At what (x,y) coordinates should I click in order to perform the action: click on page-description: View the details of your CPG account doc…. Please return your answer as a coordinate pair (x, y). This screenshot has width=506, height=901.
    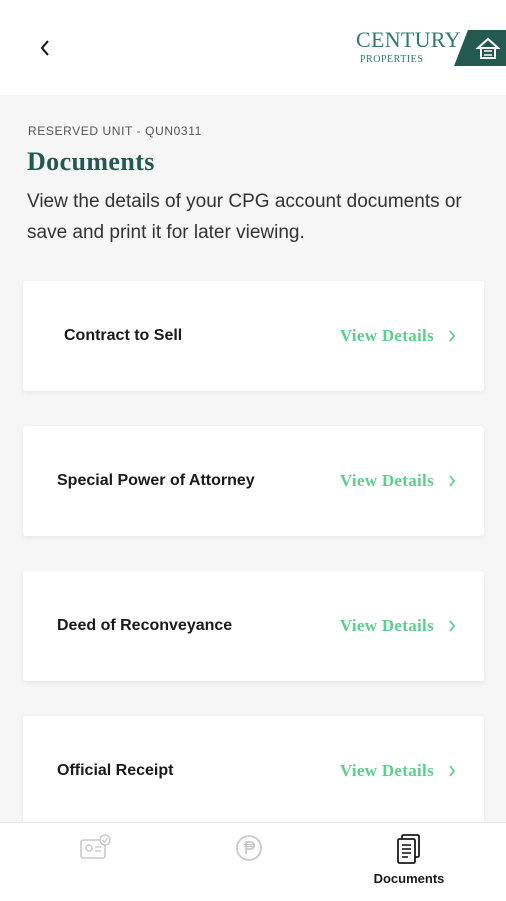
    Looking at the image, I should click on (244, 217).